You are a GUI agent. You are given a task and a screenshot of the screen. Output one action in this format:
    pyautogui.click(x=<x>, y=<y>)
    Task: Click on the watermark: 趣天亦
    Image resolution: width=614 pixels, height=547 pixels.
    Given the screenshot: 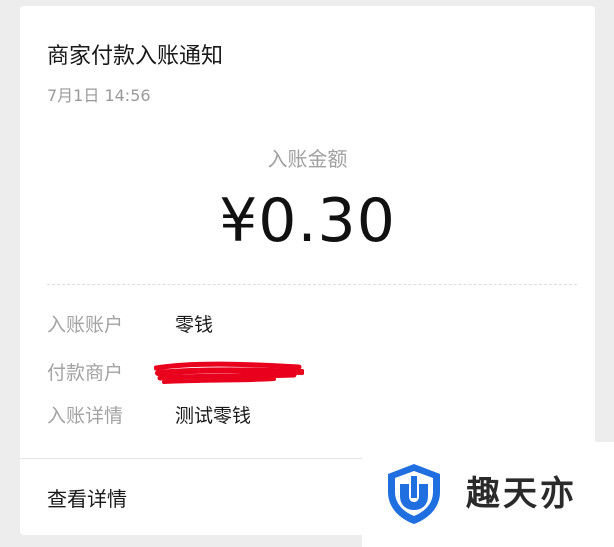 What is the action you would take?
    pyautogui.click(x=488, y=494)
    